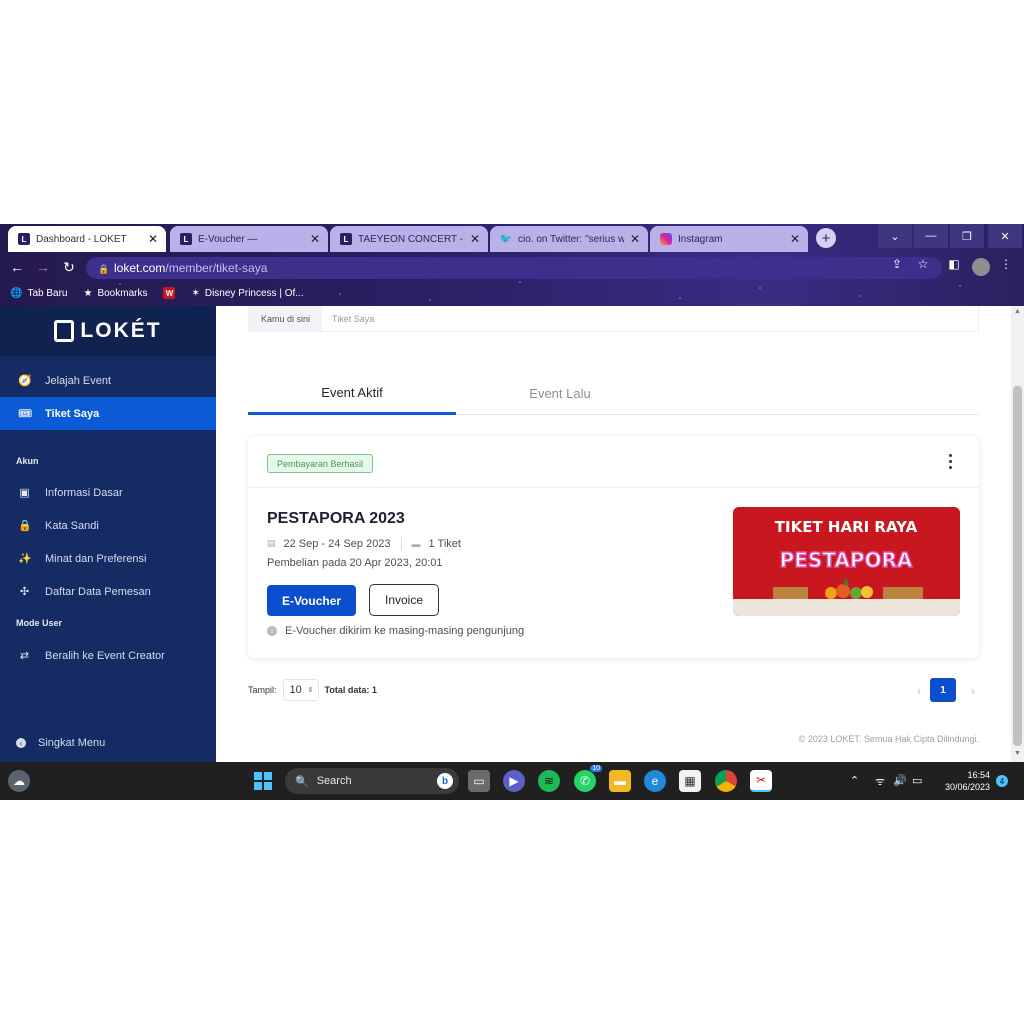 This screenshot has height=1024, width=1024. I want to click on collapse-menu-button: ‹ Singkat Menu, so click(60, 743).